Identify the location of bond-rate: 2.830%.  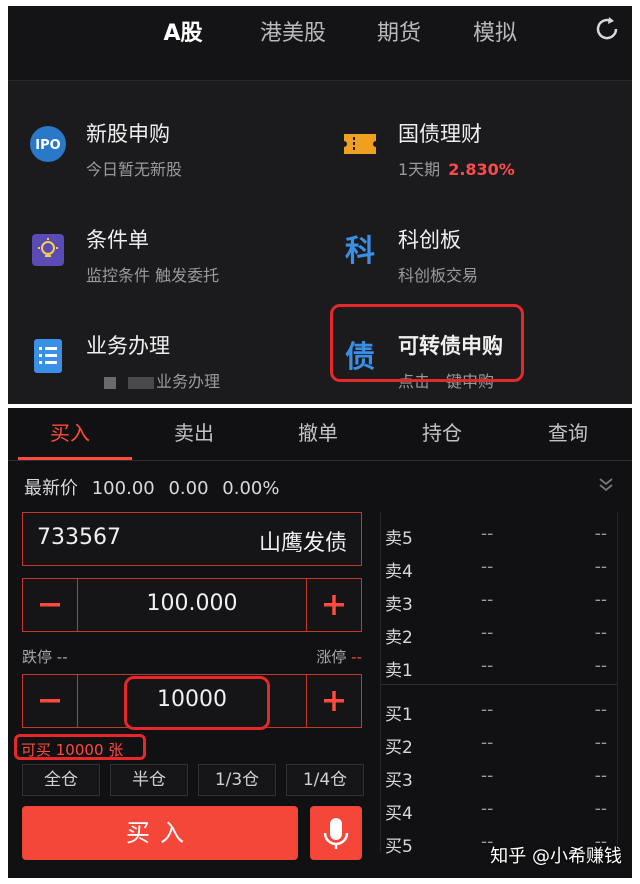
(481, 169).